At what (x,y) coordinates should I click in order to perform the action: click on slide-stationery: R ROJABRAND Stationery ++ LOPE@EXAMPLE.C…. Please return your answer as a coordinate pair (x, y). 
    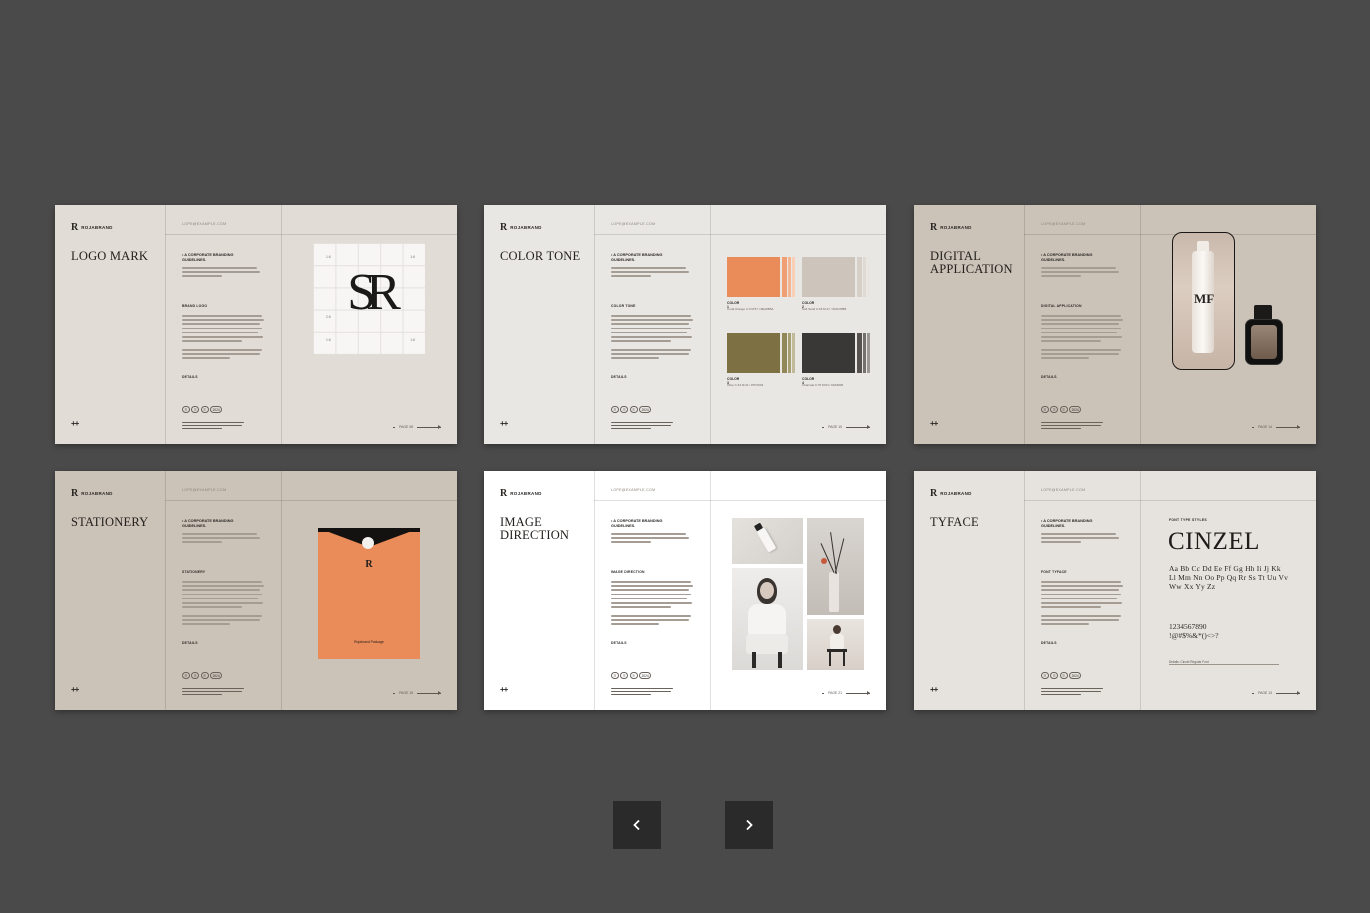
    Looking at the image, I should click on (256, 590).